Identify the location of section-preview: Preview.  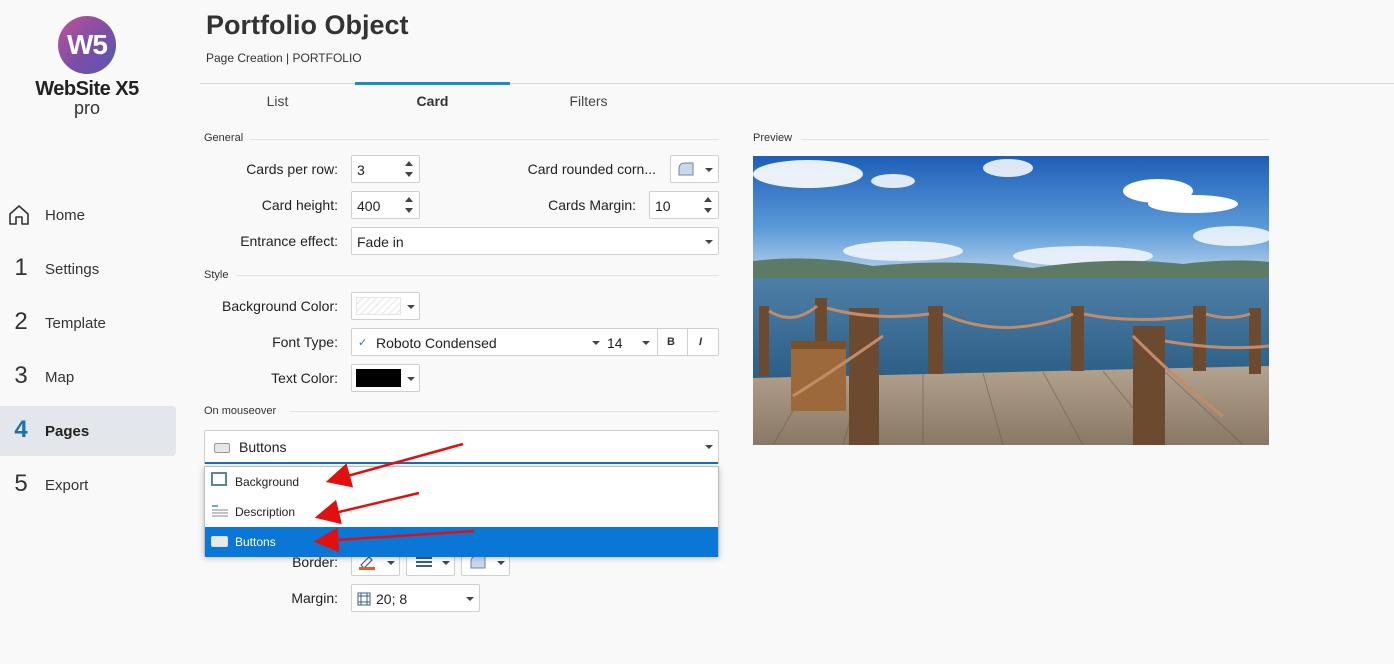
(773, 138).